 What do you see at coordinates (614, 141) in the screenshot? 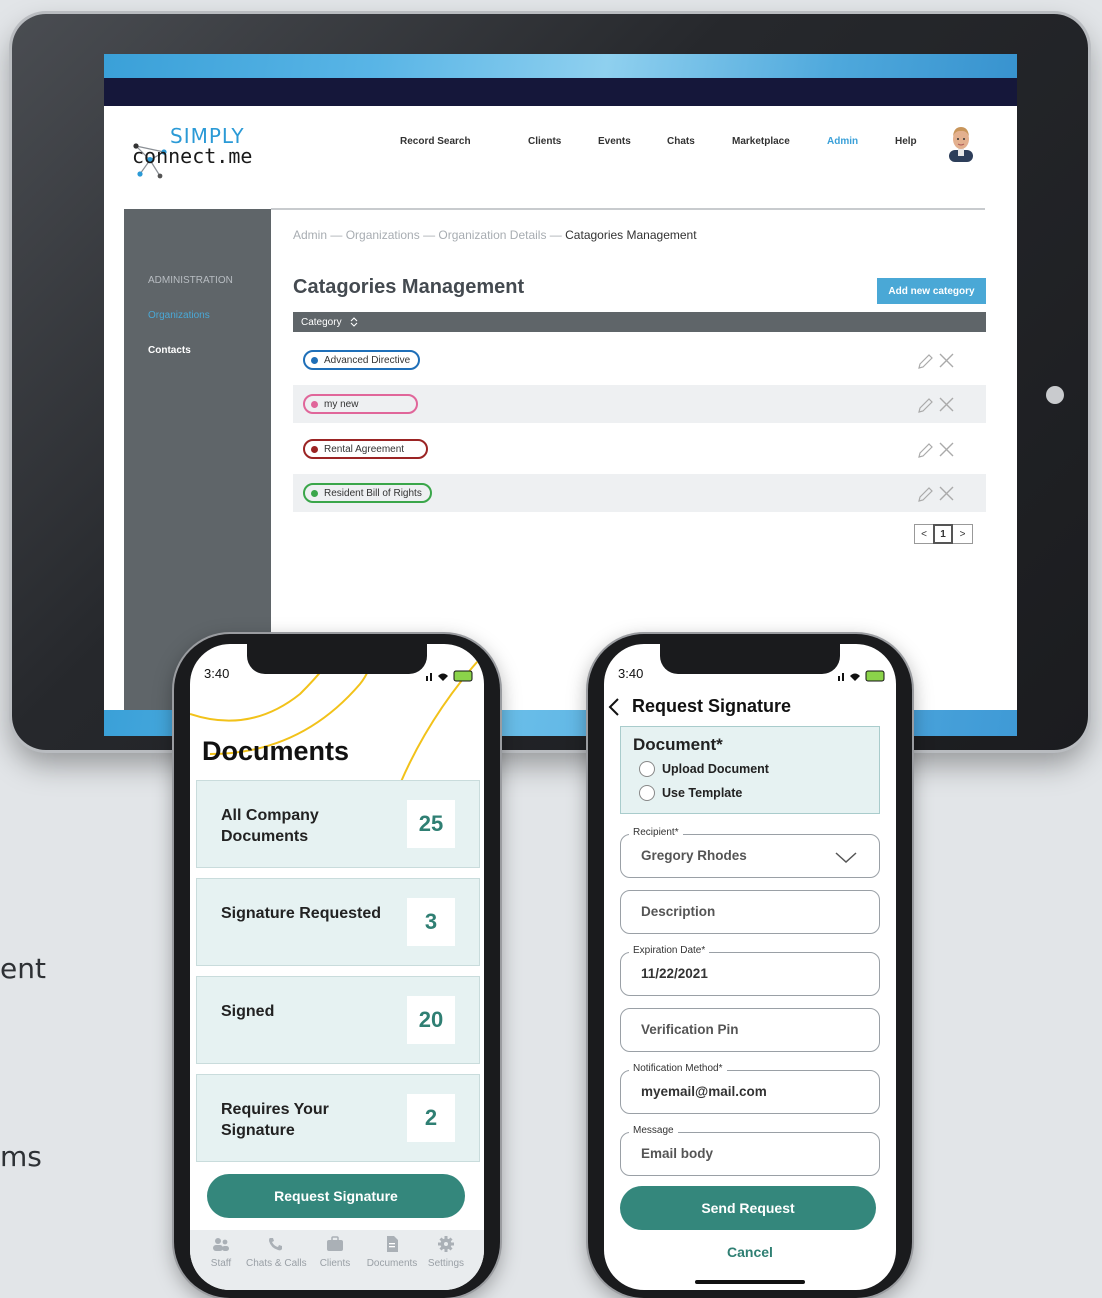
I see `nav-events: Events` at bounding box center [614, 141].